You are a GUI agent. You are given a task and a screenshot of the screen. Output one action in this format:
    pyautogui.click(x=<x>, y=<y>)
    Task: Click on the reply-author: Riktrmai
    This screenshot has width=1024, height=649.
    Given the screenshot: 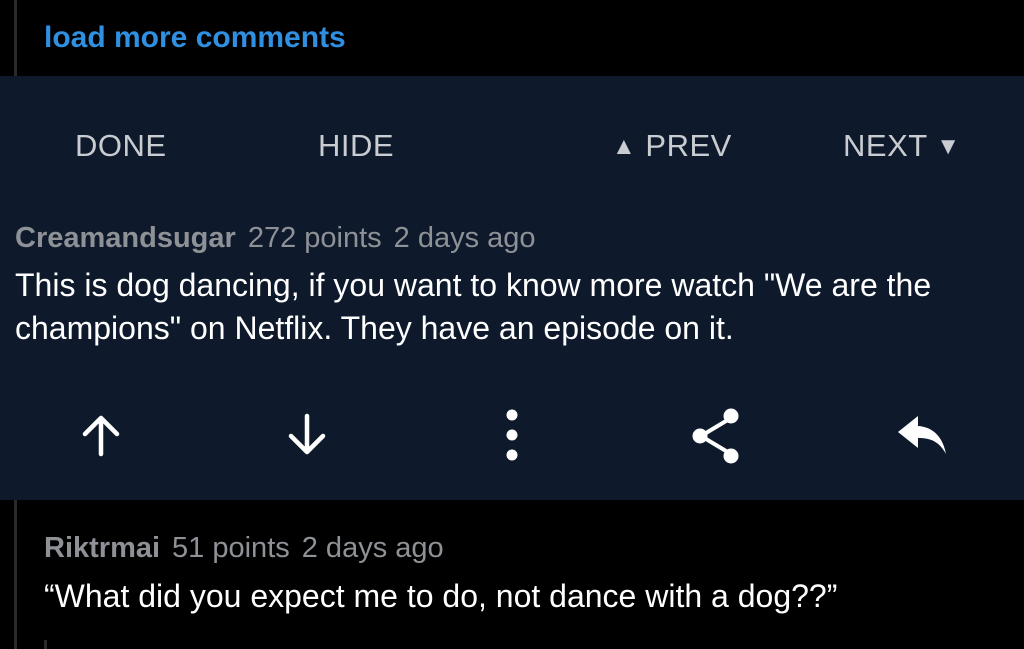 What is the action you would take?
    pyautogui.click(x=102, y=548)
    